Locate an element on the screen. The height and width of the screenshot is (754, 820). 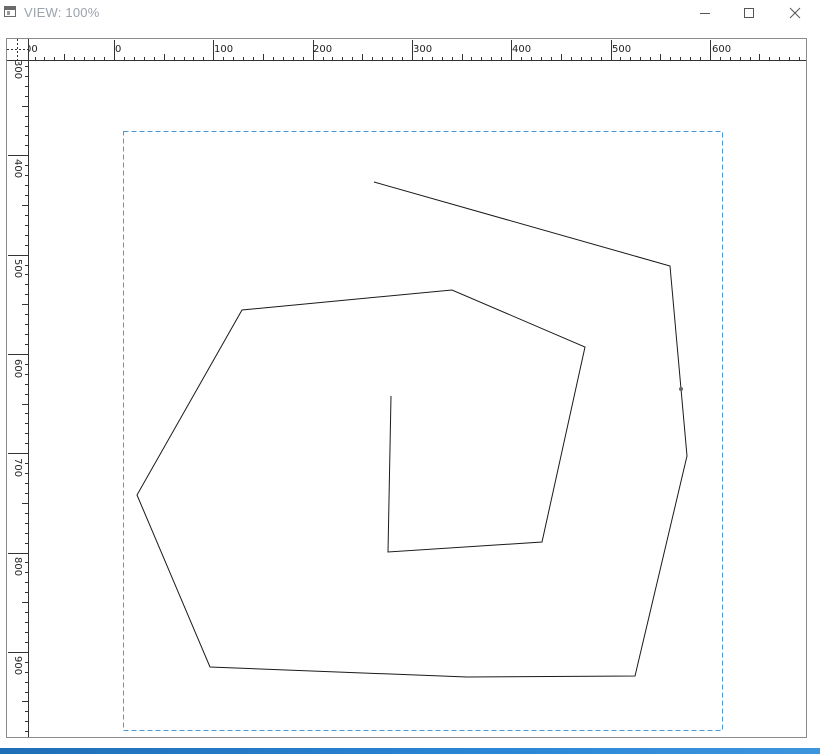
vruler-label: 800 is located at coordinates (17, 566).